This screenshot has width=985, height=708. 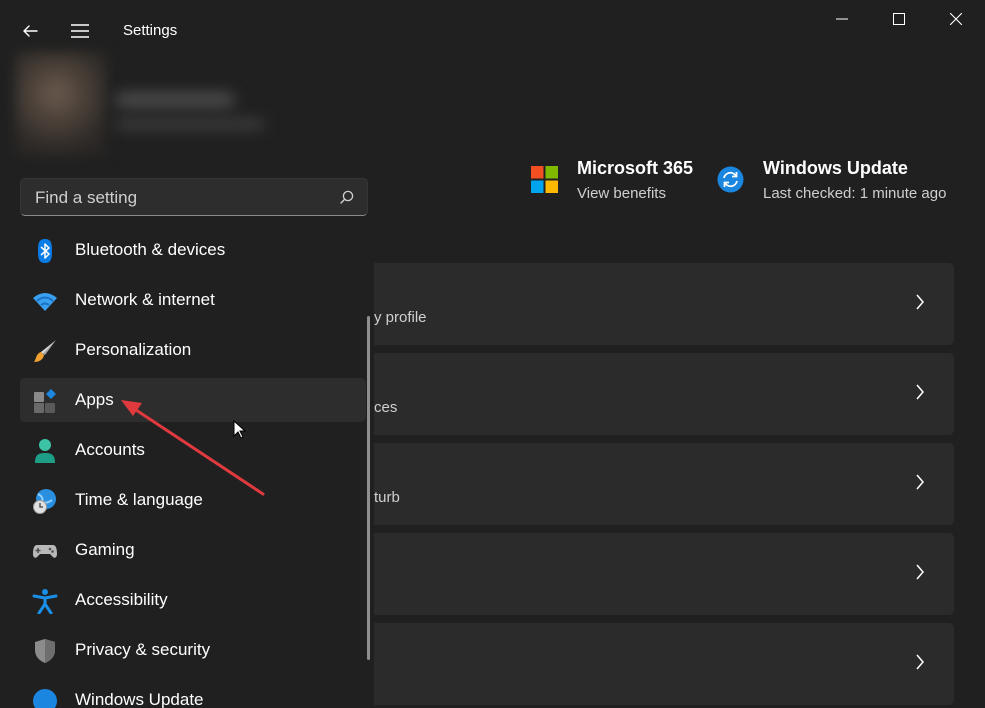 I want to click on search-input, so click(x=185, y=198).